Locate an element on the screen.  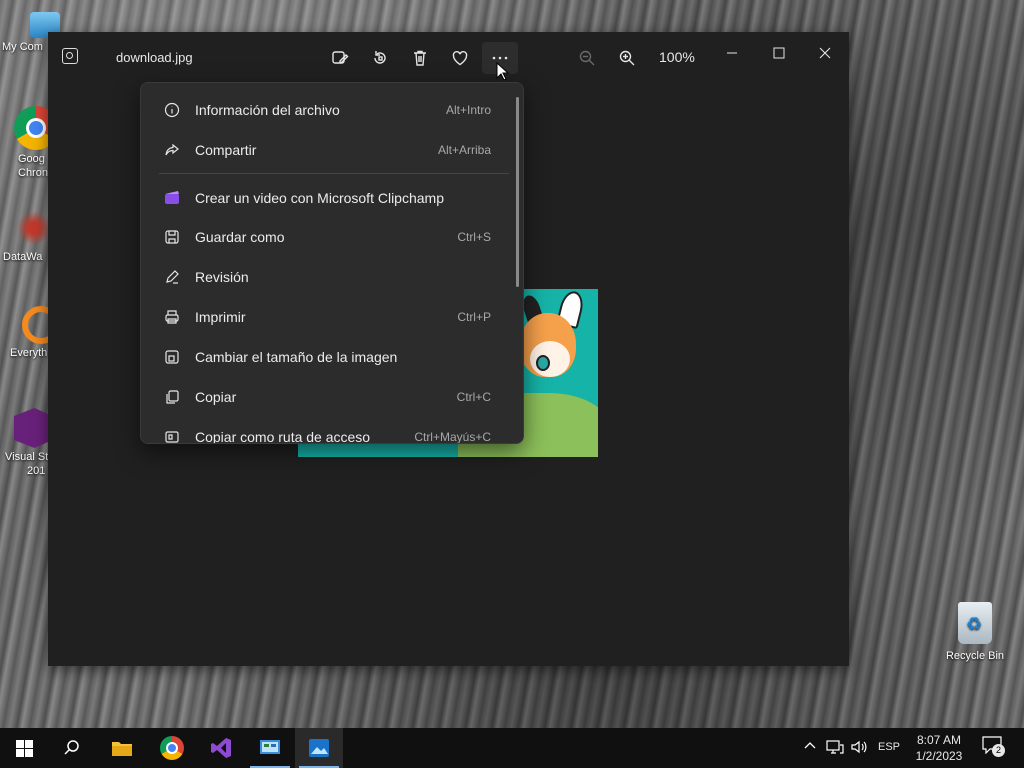
start-icon is located at coordinates (24, 748).